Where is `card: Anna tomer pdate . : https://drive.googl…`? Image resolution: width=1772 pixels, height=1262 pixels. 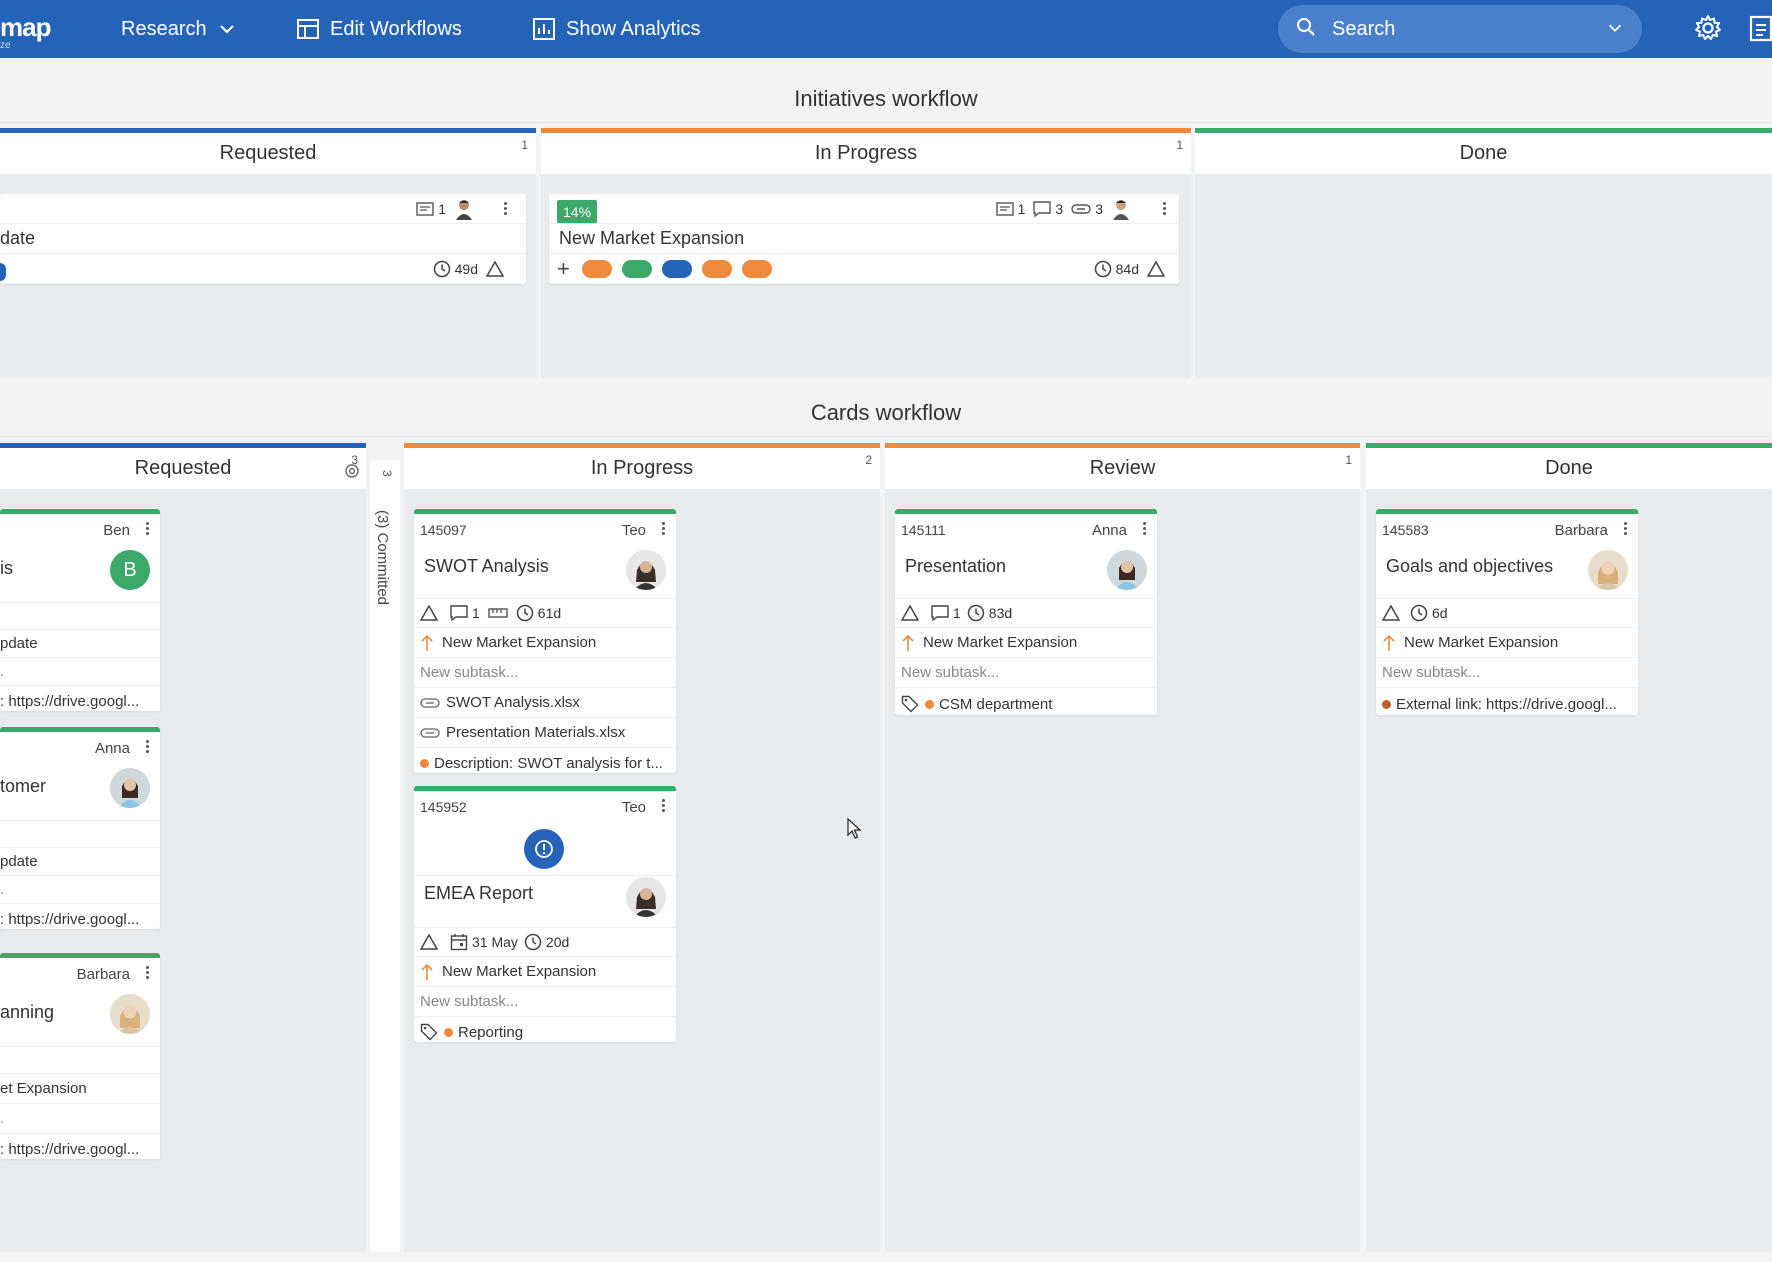
card: Anna tomer pdate . : https://drive.googl… is located at coordinates (80, 828).